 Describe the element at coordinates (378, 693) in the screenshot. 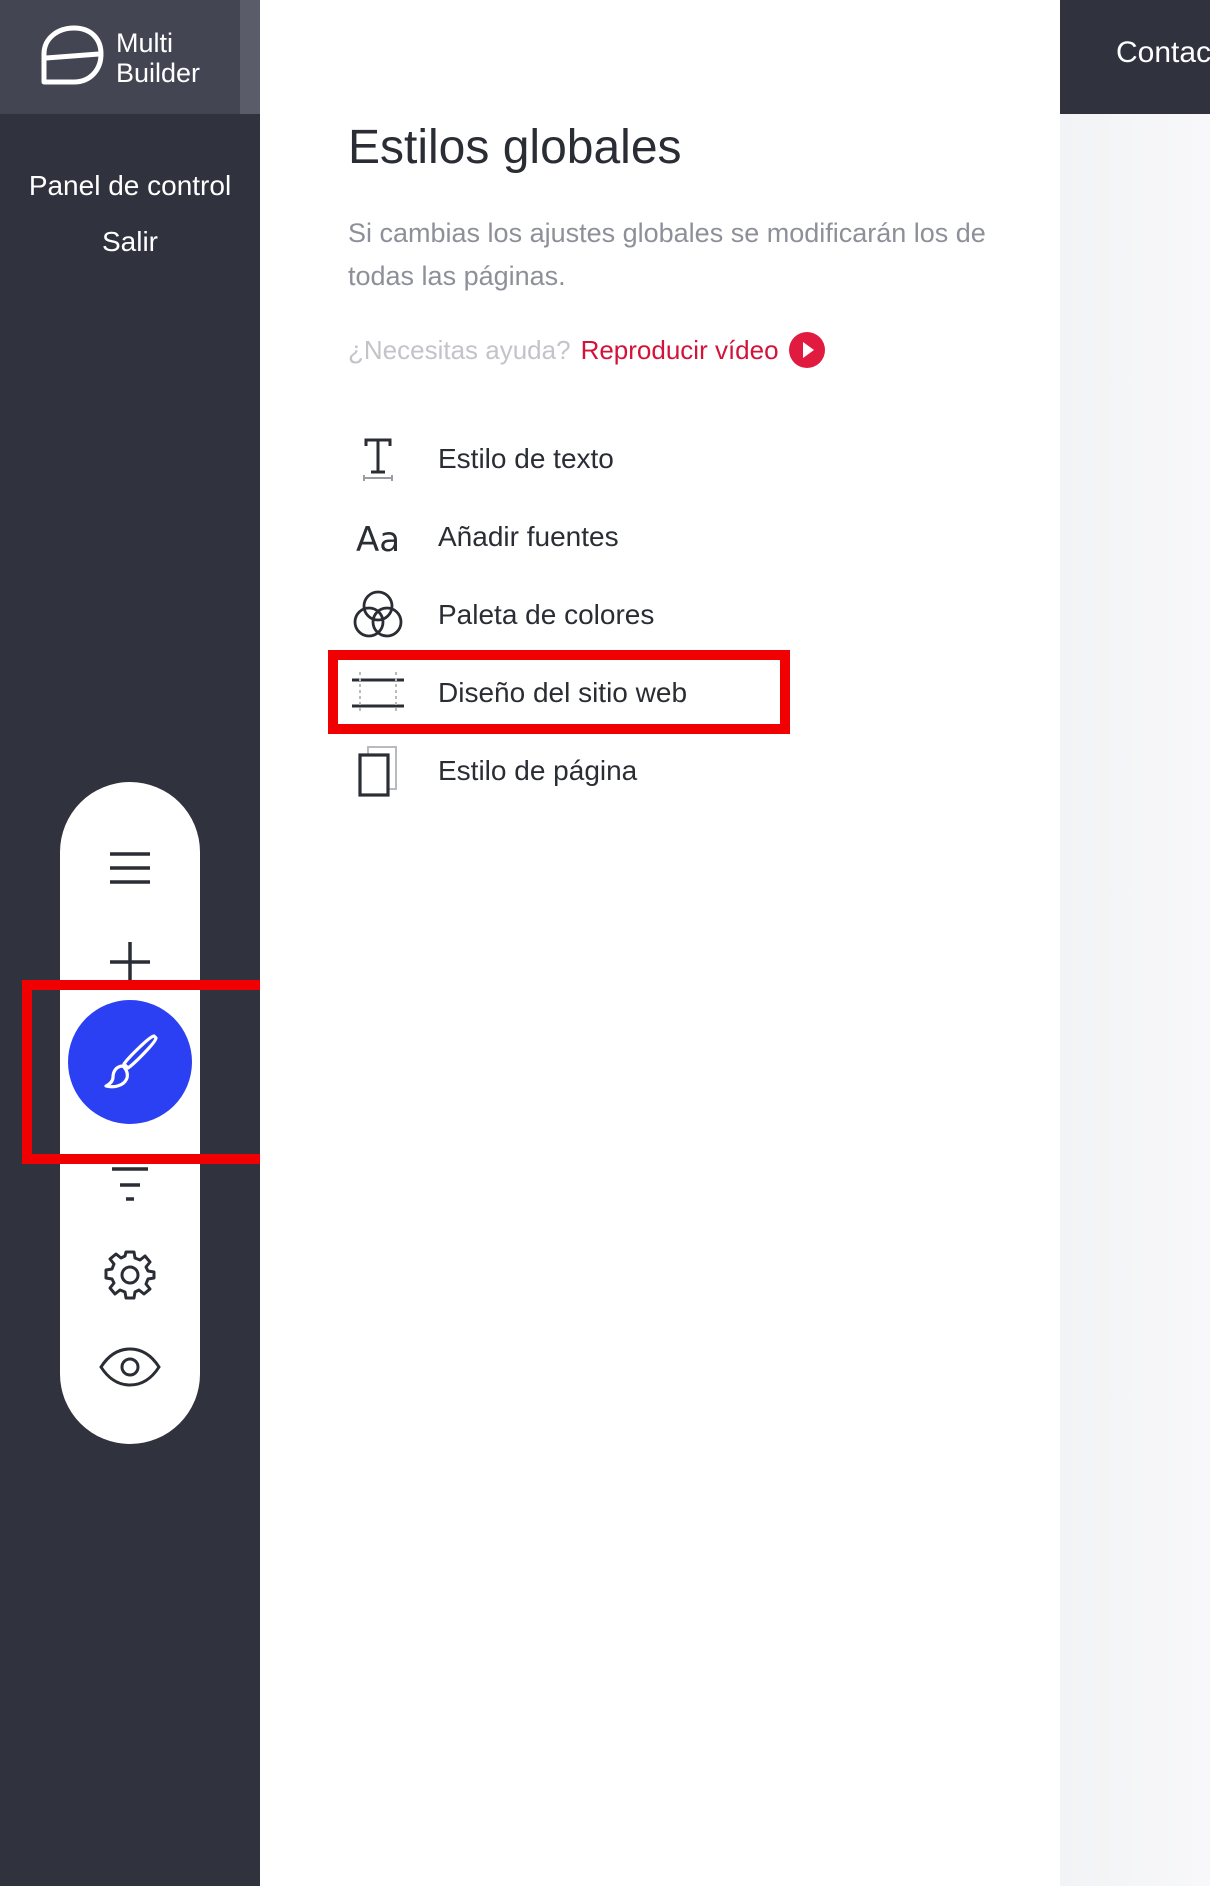

I see `layout-icon` at that location.